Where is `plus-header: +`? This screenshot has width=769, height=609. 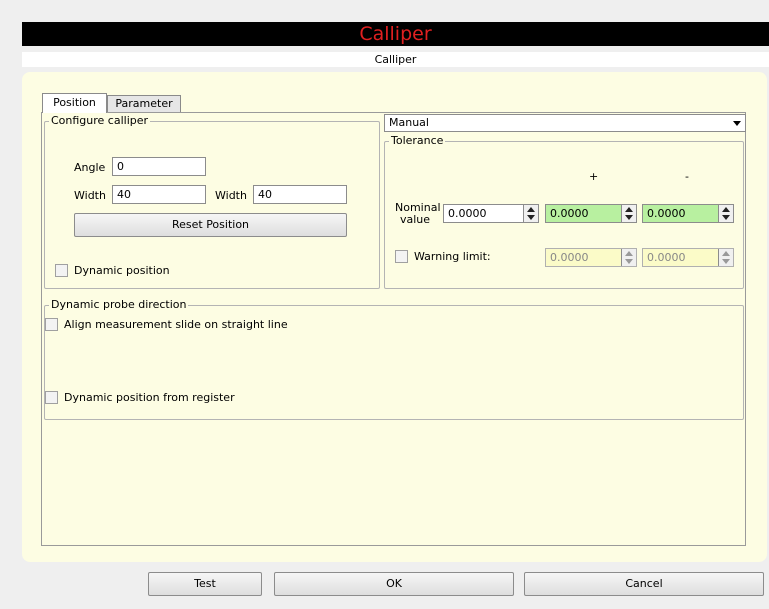
plus-header: + is located at coordinates (594, 176).